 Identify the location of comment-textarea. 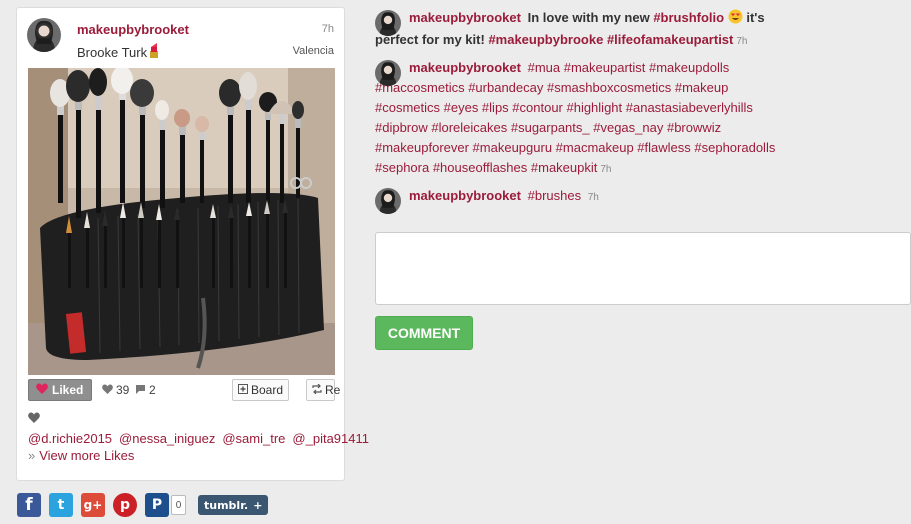
(643, 268).